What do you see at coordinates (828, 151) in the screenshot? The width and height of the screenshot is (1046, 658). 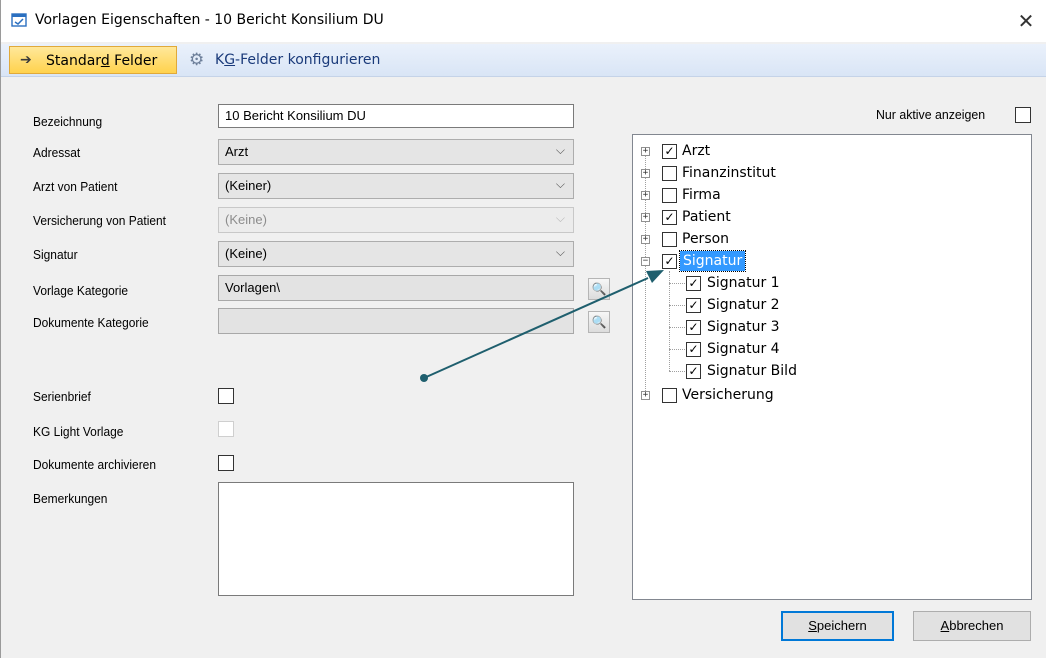 I see `tree-node-arzt: + ✓ Arzt` at bounding box center [828, 151].